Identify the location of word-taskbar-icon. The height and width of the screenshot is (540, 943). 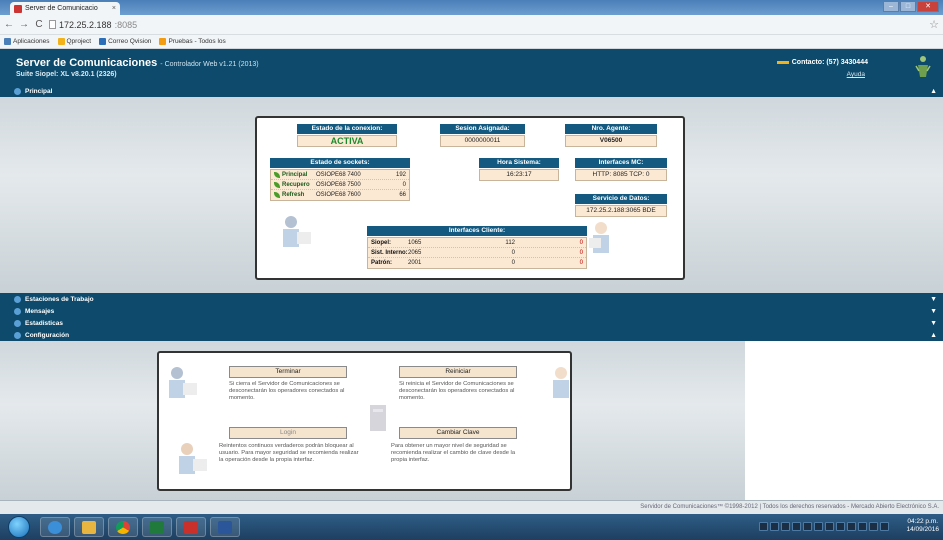
(225, 527).